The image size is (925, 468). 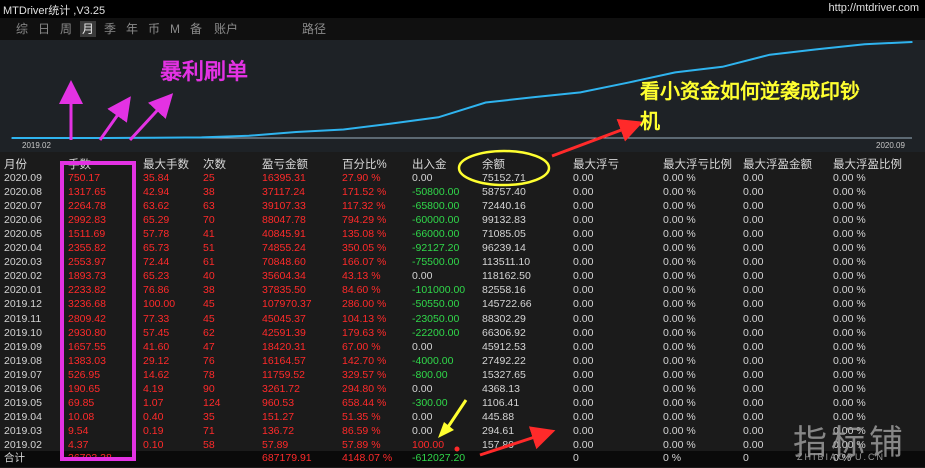 I want to click on table-cell: 2019.07, so click(x=23, y=374).